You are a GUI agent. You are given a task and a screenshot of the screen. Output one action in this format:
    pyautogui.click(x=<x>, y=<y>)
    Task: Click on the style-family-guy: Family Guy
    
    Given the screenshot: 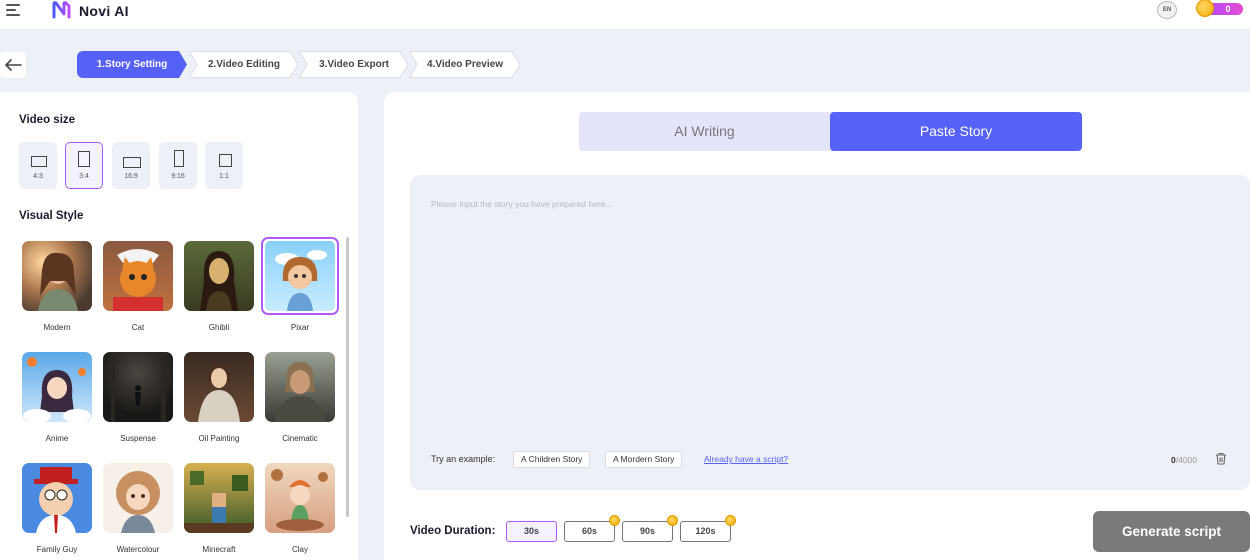 What is the action you would take?
    pyautogui.click(x=60, y=511)
    